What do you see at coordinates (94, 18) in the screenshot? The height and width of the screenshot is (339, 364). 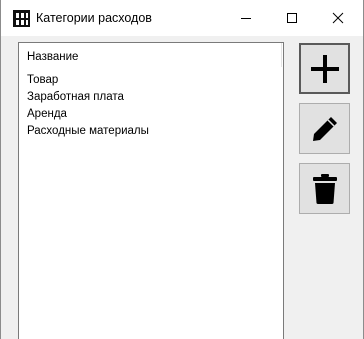 I see `window-title: Категории расходов` at bounding box center [94, 18].